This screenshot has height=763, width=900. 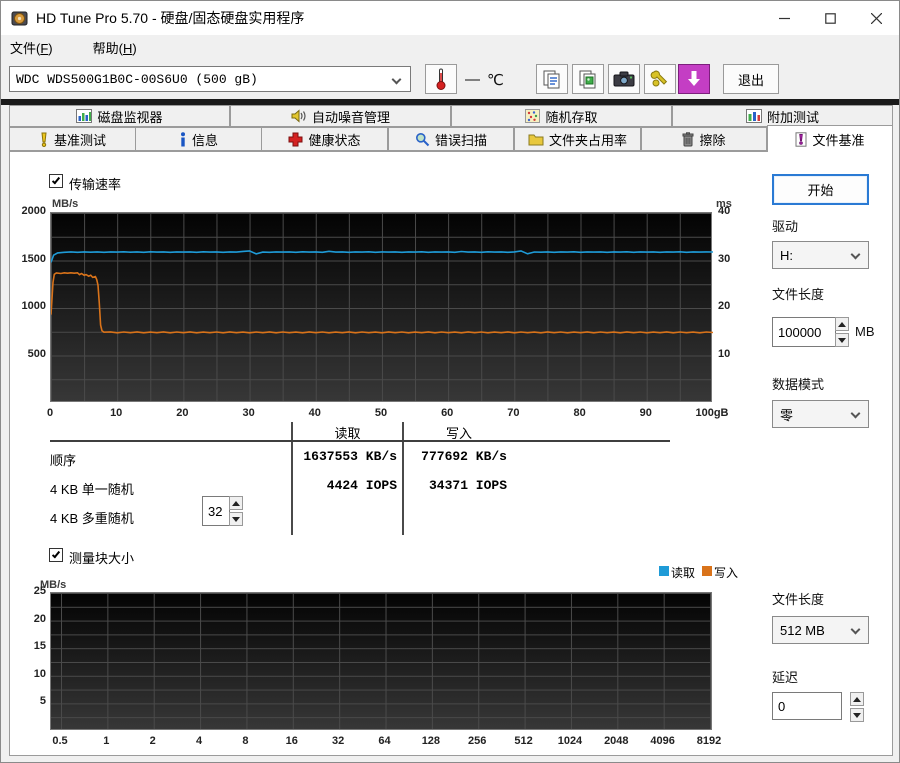 What do you see at coordinates (616, 741) in the screenshot?
I see `x-tick: 2048` at bounding box center [616, 741].